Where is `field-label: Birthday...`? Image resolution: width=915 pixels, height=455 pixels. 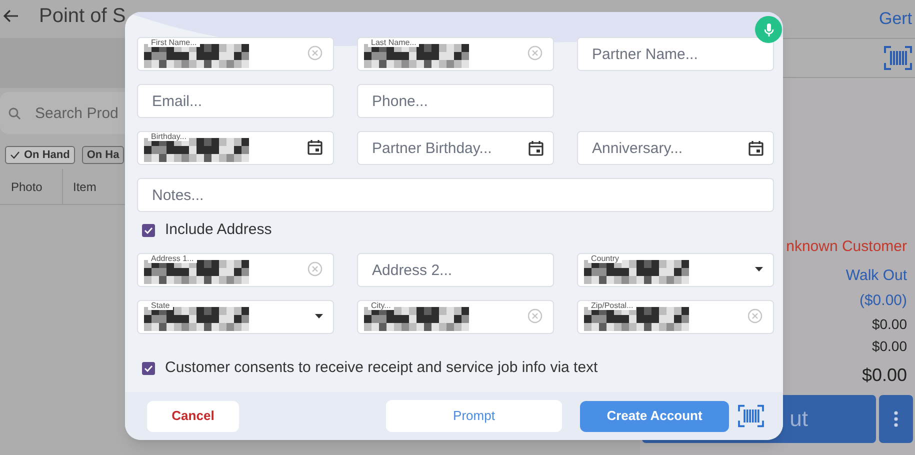
field-label: Birthday... is located at coordinates (169, 136).